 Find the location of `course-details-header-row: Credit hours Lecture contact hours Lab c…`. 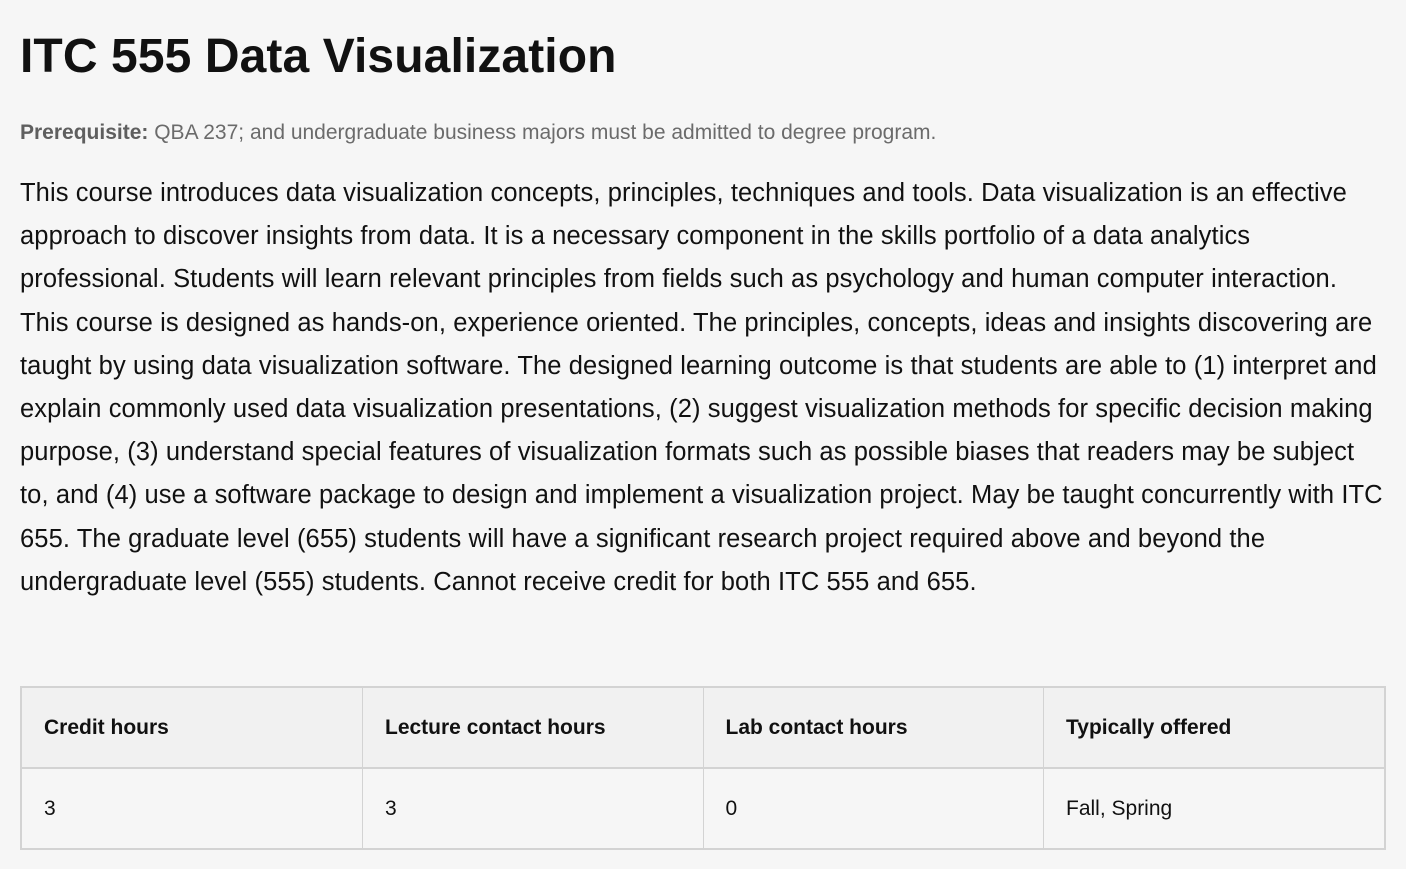

course-details-header-row: Credit hours Lecture contact hours Lab c… is located at coordinates (703, 728).